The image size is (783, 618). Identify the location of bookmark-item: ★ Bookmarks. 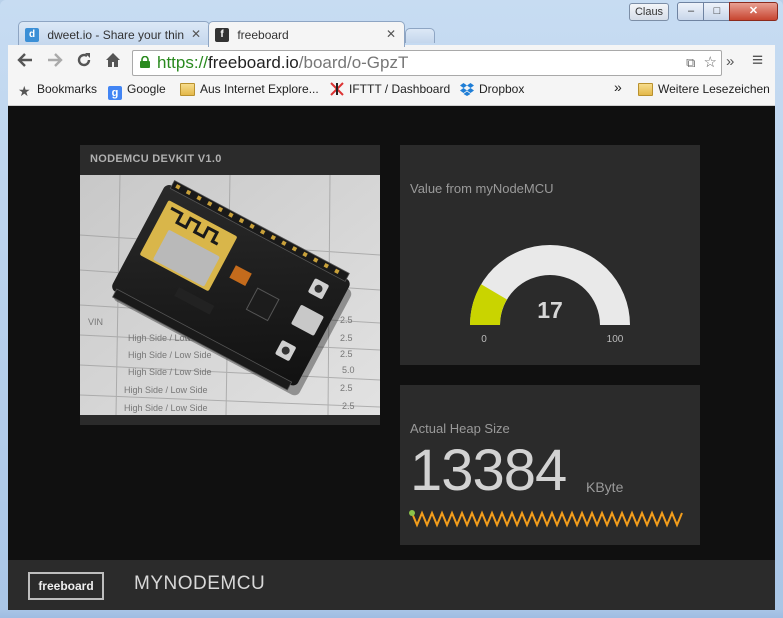
(57, 89).